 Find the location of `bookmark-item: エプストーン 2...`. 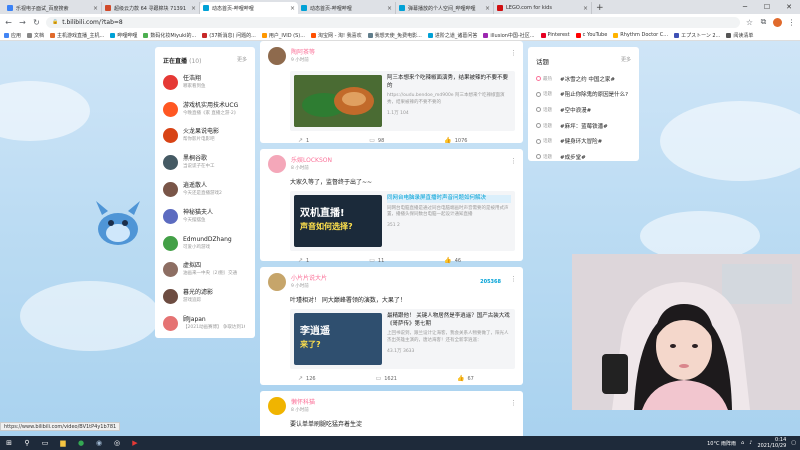

bookmark-item: エプストーン 2... is located at coordinates (697, 35).